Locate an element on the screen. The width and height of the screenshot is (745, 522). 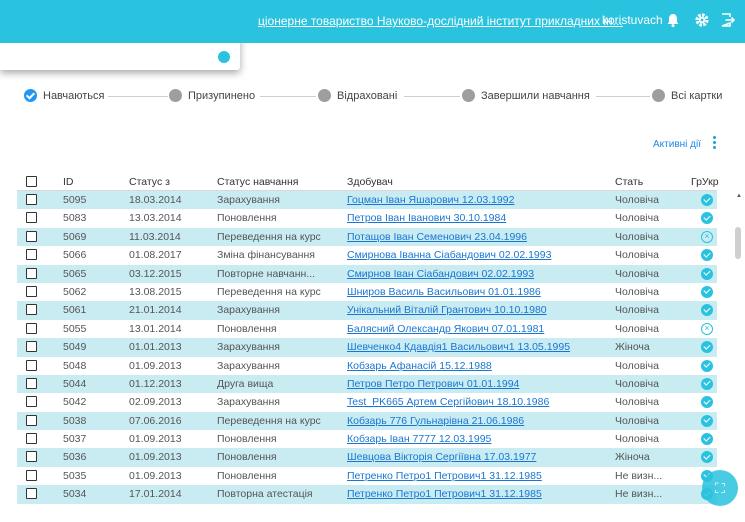
step-expelled: Відраховані is located at coordinates (357, 95).